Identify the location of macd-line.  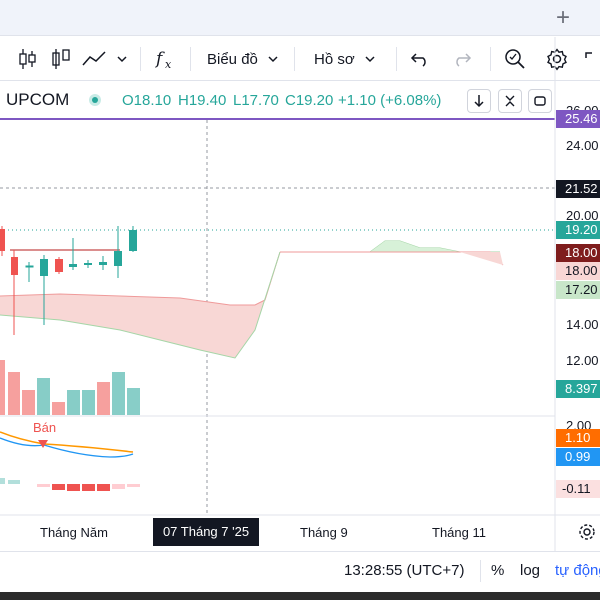
(67, 447).